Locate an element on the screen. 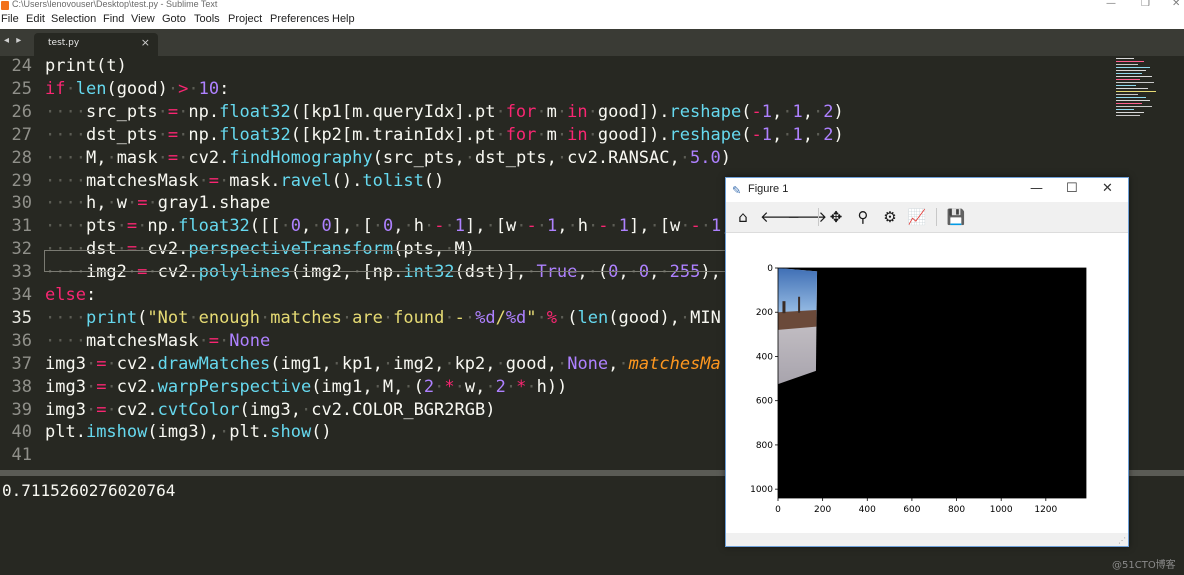  zoom-icon: ⚲ is located at coordinates (863, 217).